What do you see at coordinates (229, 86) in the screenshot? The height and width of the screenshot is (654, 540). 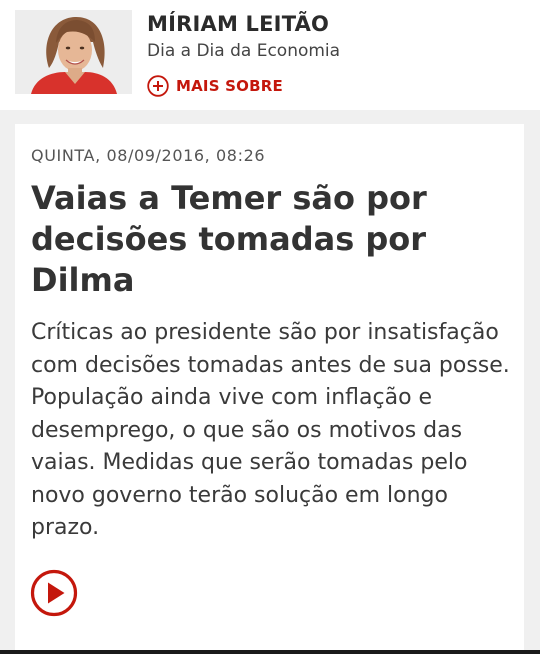 I see `more-about-label: MAIS SOBRE` at bounding box center [229, 86].